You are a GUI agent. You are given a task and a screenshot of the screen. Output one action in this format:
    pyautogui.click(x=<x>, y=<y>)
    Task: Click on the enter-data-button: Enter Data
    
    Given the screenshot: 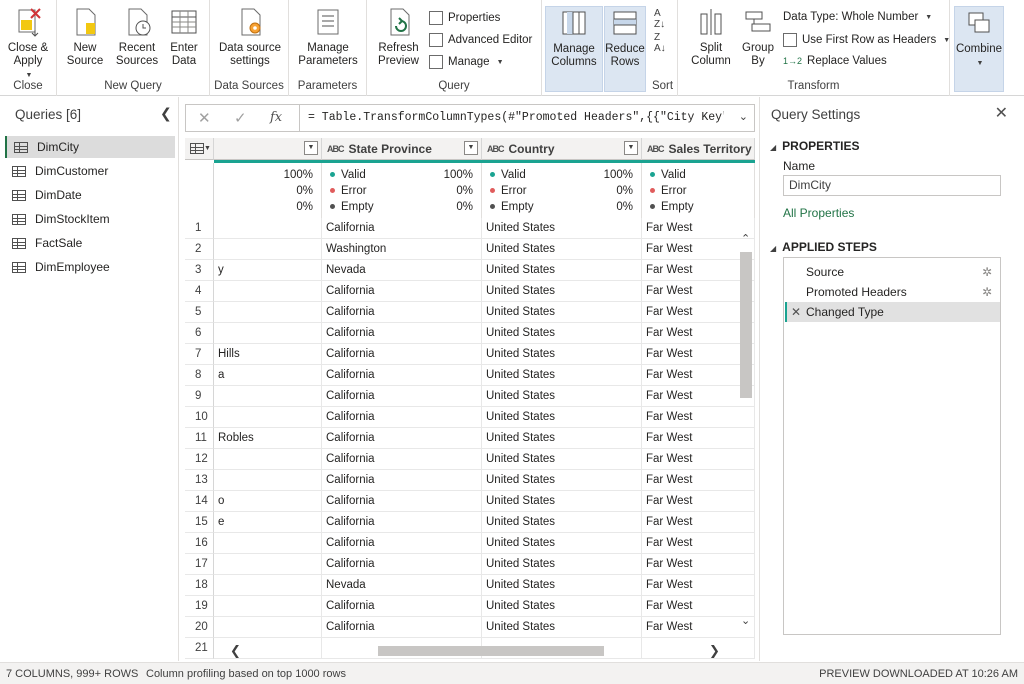 What is the action you would take?
    pyautogui.click(x=184, y=37)
    